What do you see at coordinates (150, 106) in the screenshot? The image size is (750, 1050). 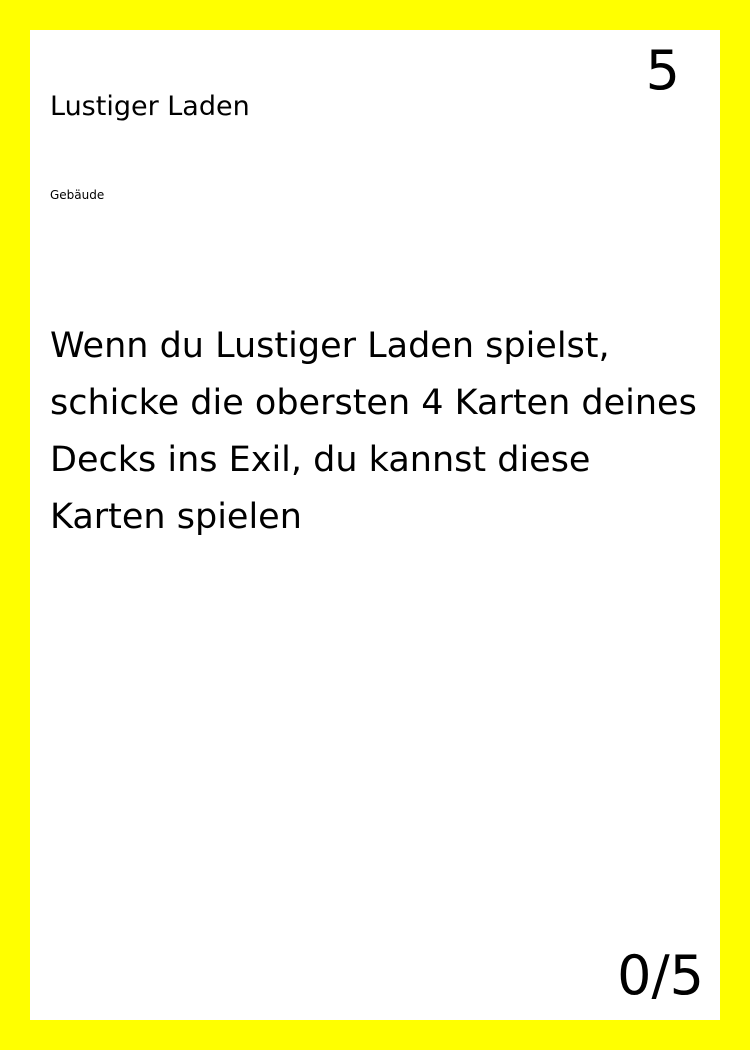 I see `card-name: Lustiger Laden` at bounding box center [150, 106].